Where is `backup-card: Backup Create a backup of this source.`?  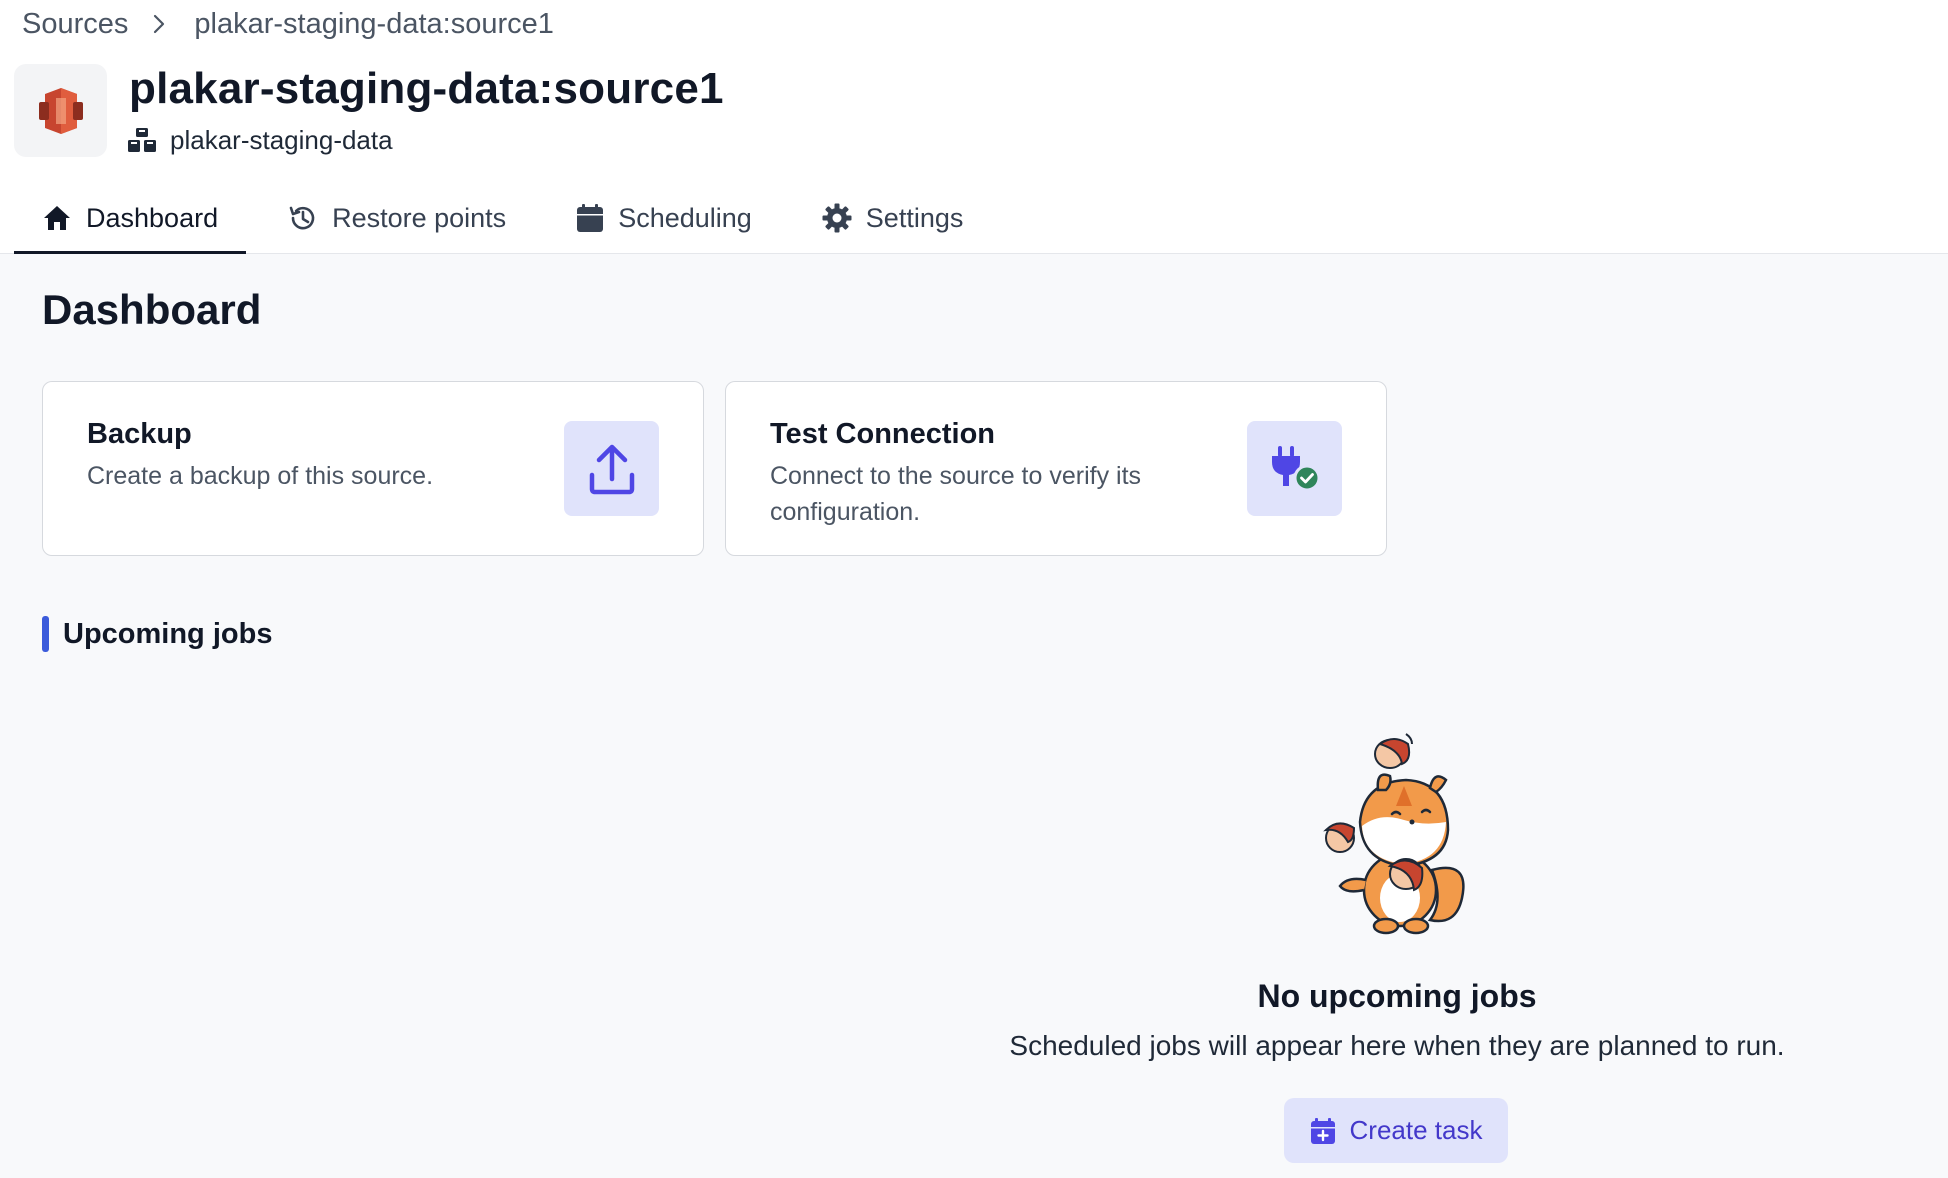 backup-card: Backup Create a backup of this source. is located at coordinates (373, 468).